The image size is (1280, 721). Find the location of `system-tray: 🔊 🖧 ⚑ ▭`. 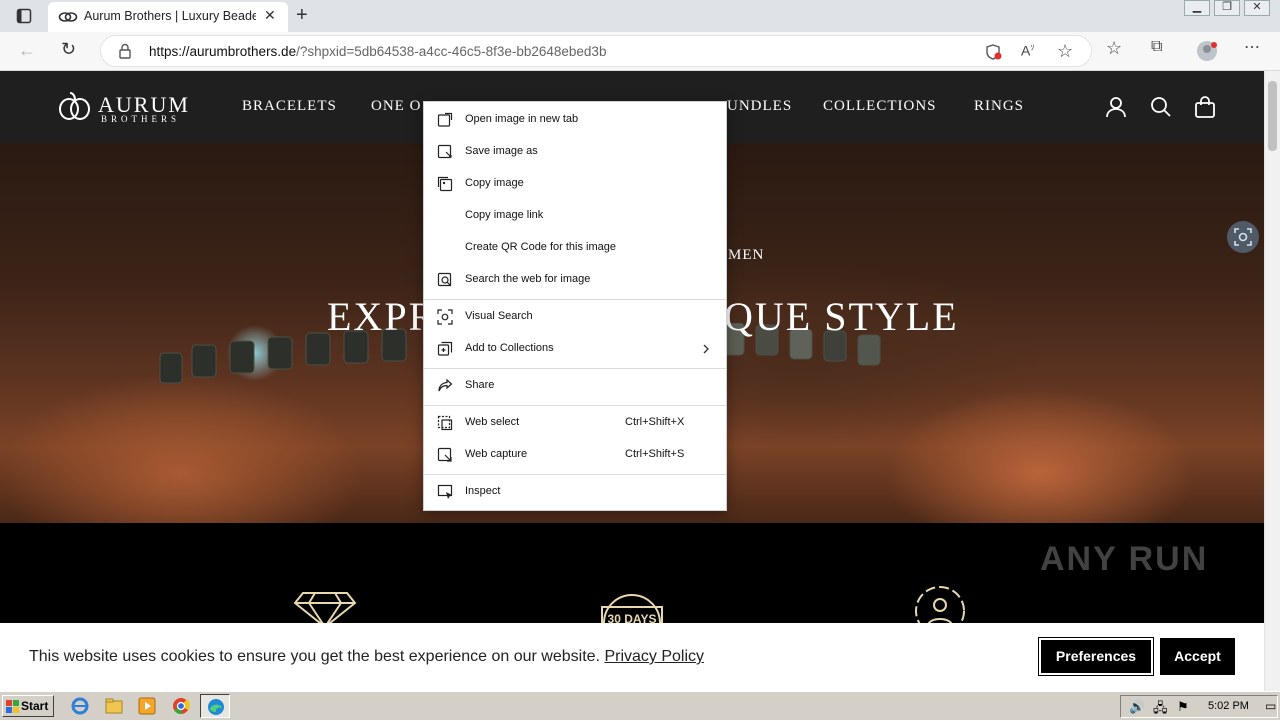

system-tray: 🔊 🖧 ⚑ ▭ is located at coordinates (1199, 706).